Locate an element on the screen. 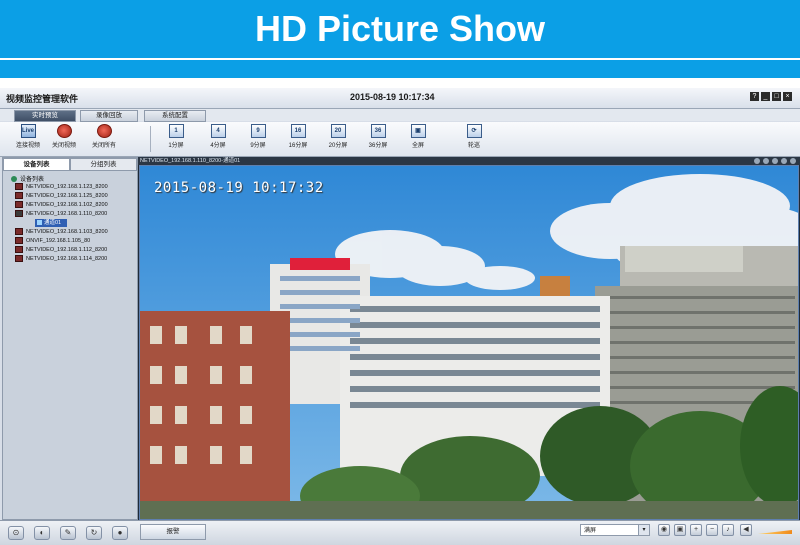  banner-title: HD Picture Show is located at coordinates (400, 28).